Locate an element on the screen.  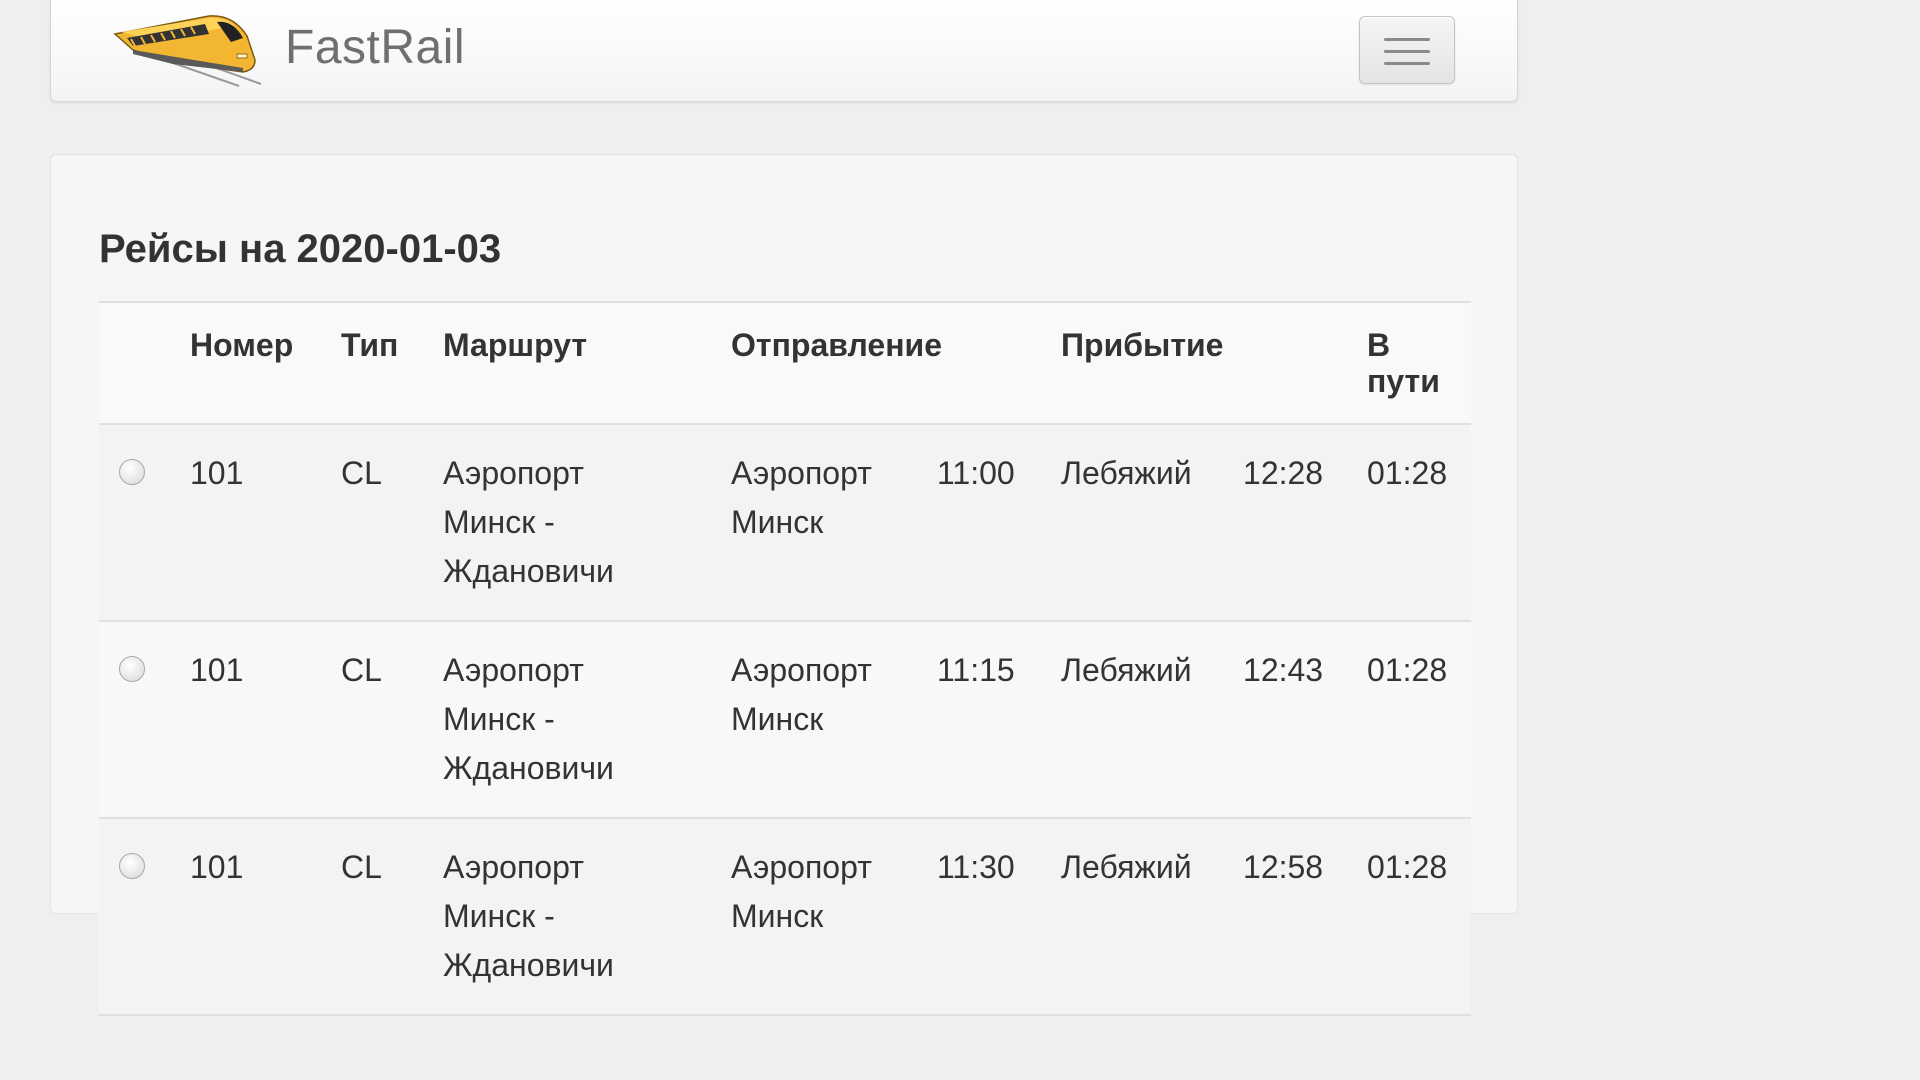
hamburger-menu-button is located at coordinates (1407, 50).